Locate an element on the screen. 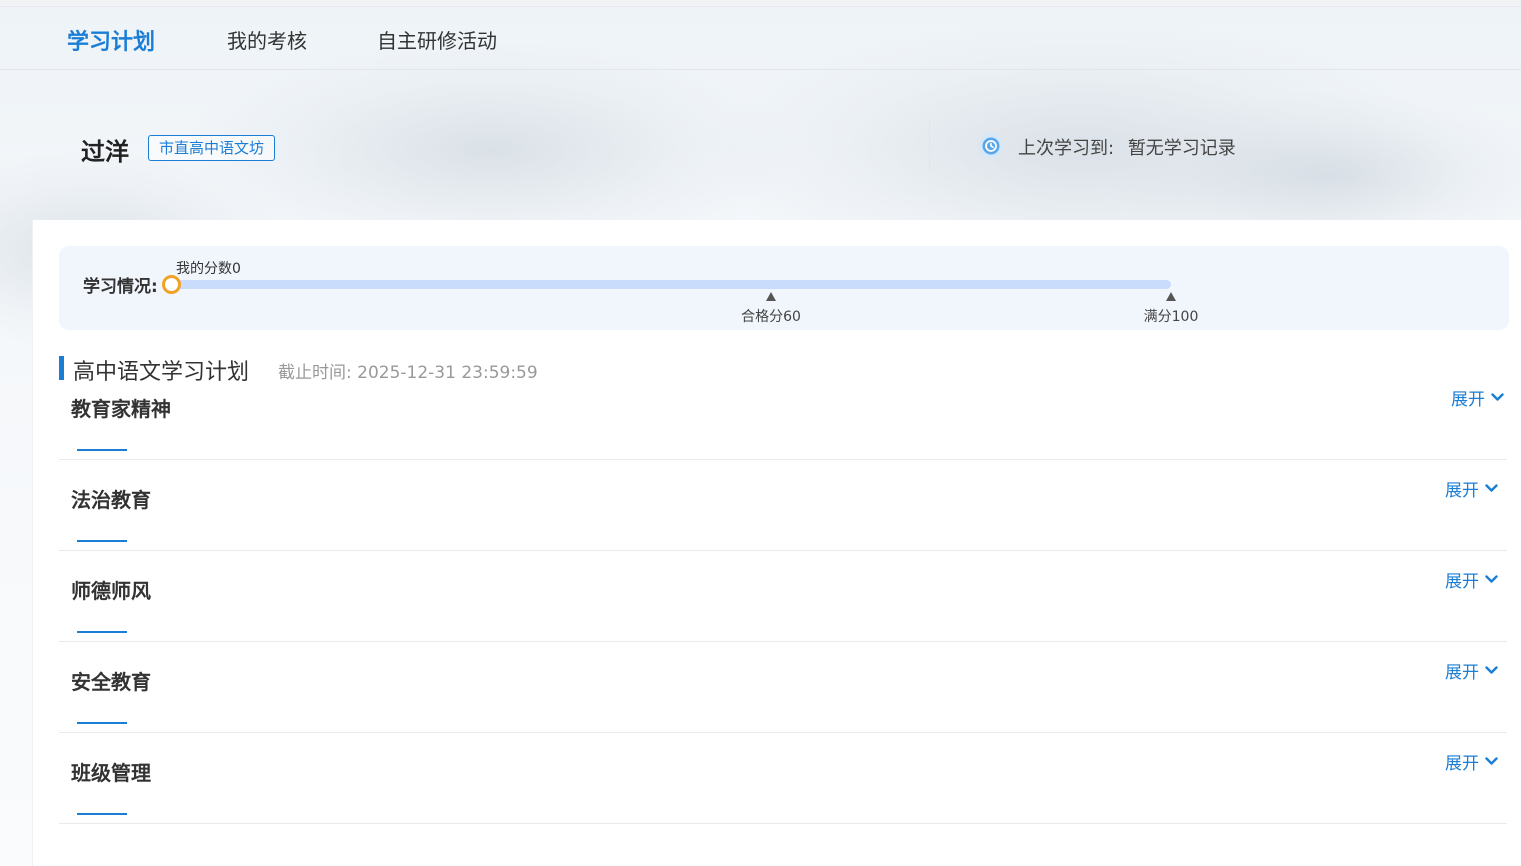  history-icon is located at coordinates (991, 146).